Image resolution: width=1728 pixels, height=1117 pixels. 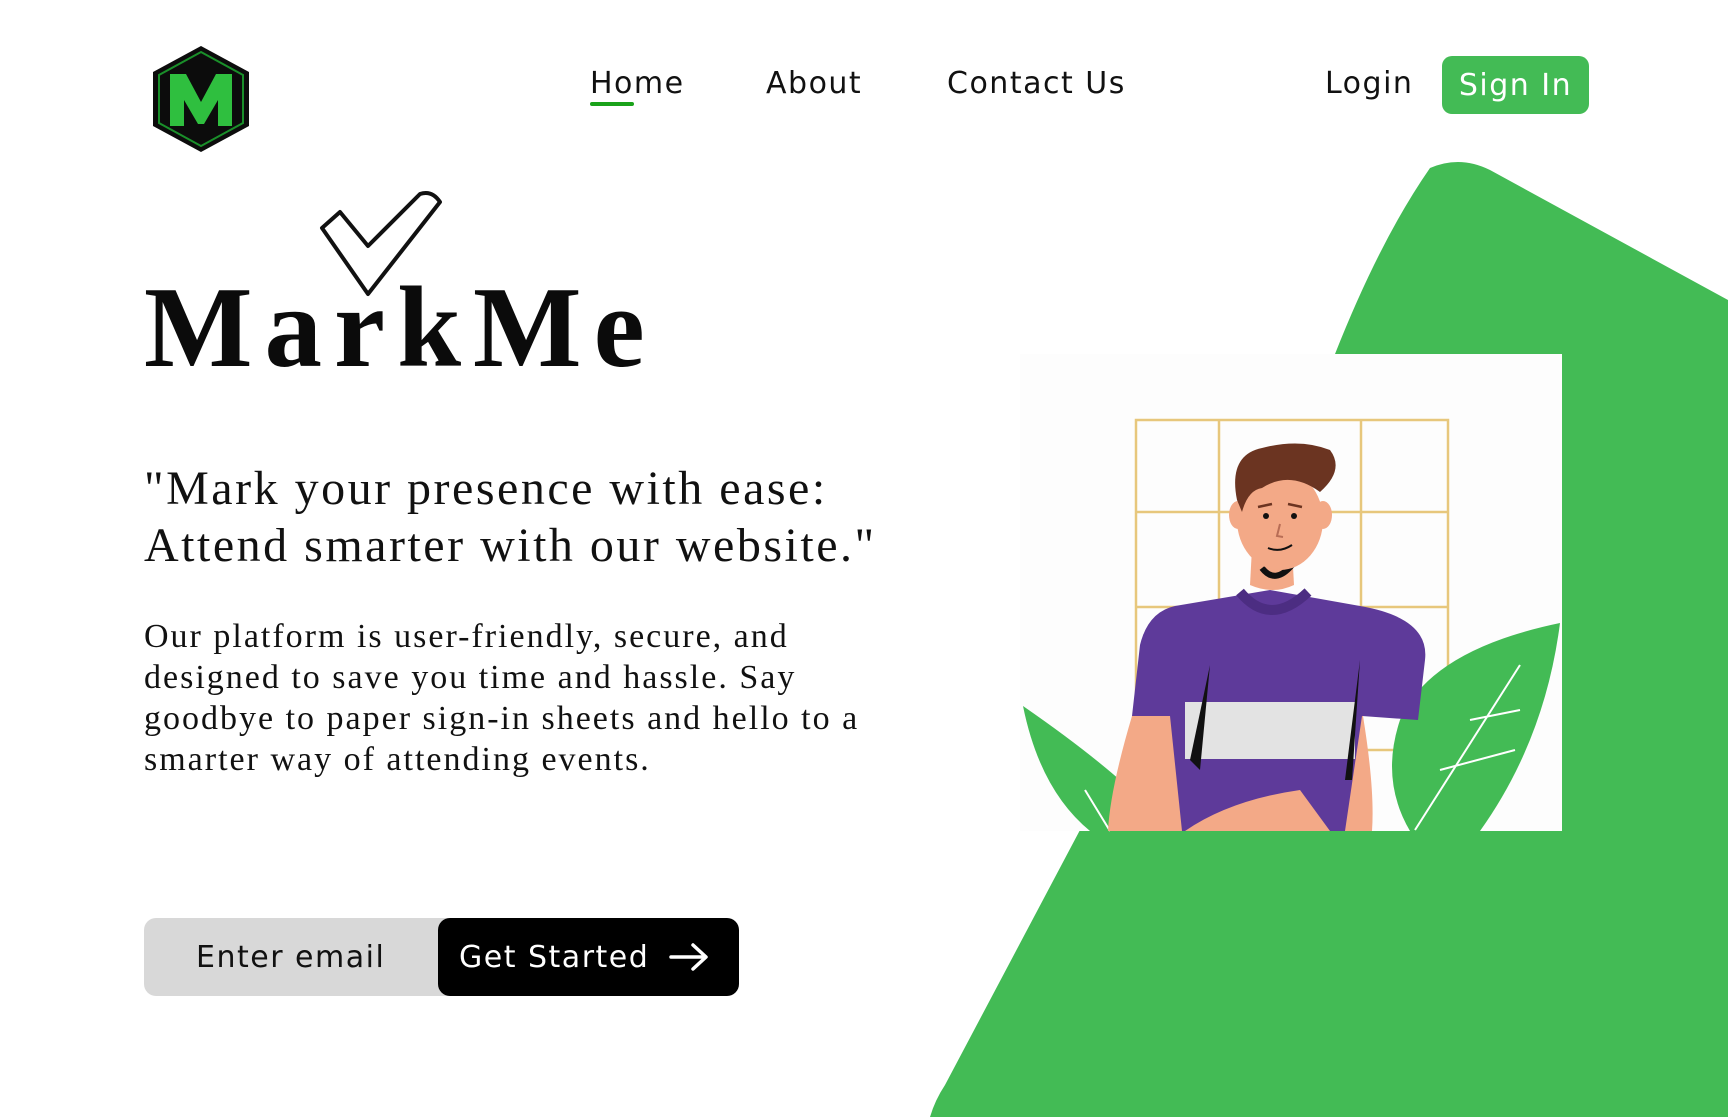 I want to click on illustration-panel, so click(x=1291, y=592).